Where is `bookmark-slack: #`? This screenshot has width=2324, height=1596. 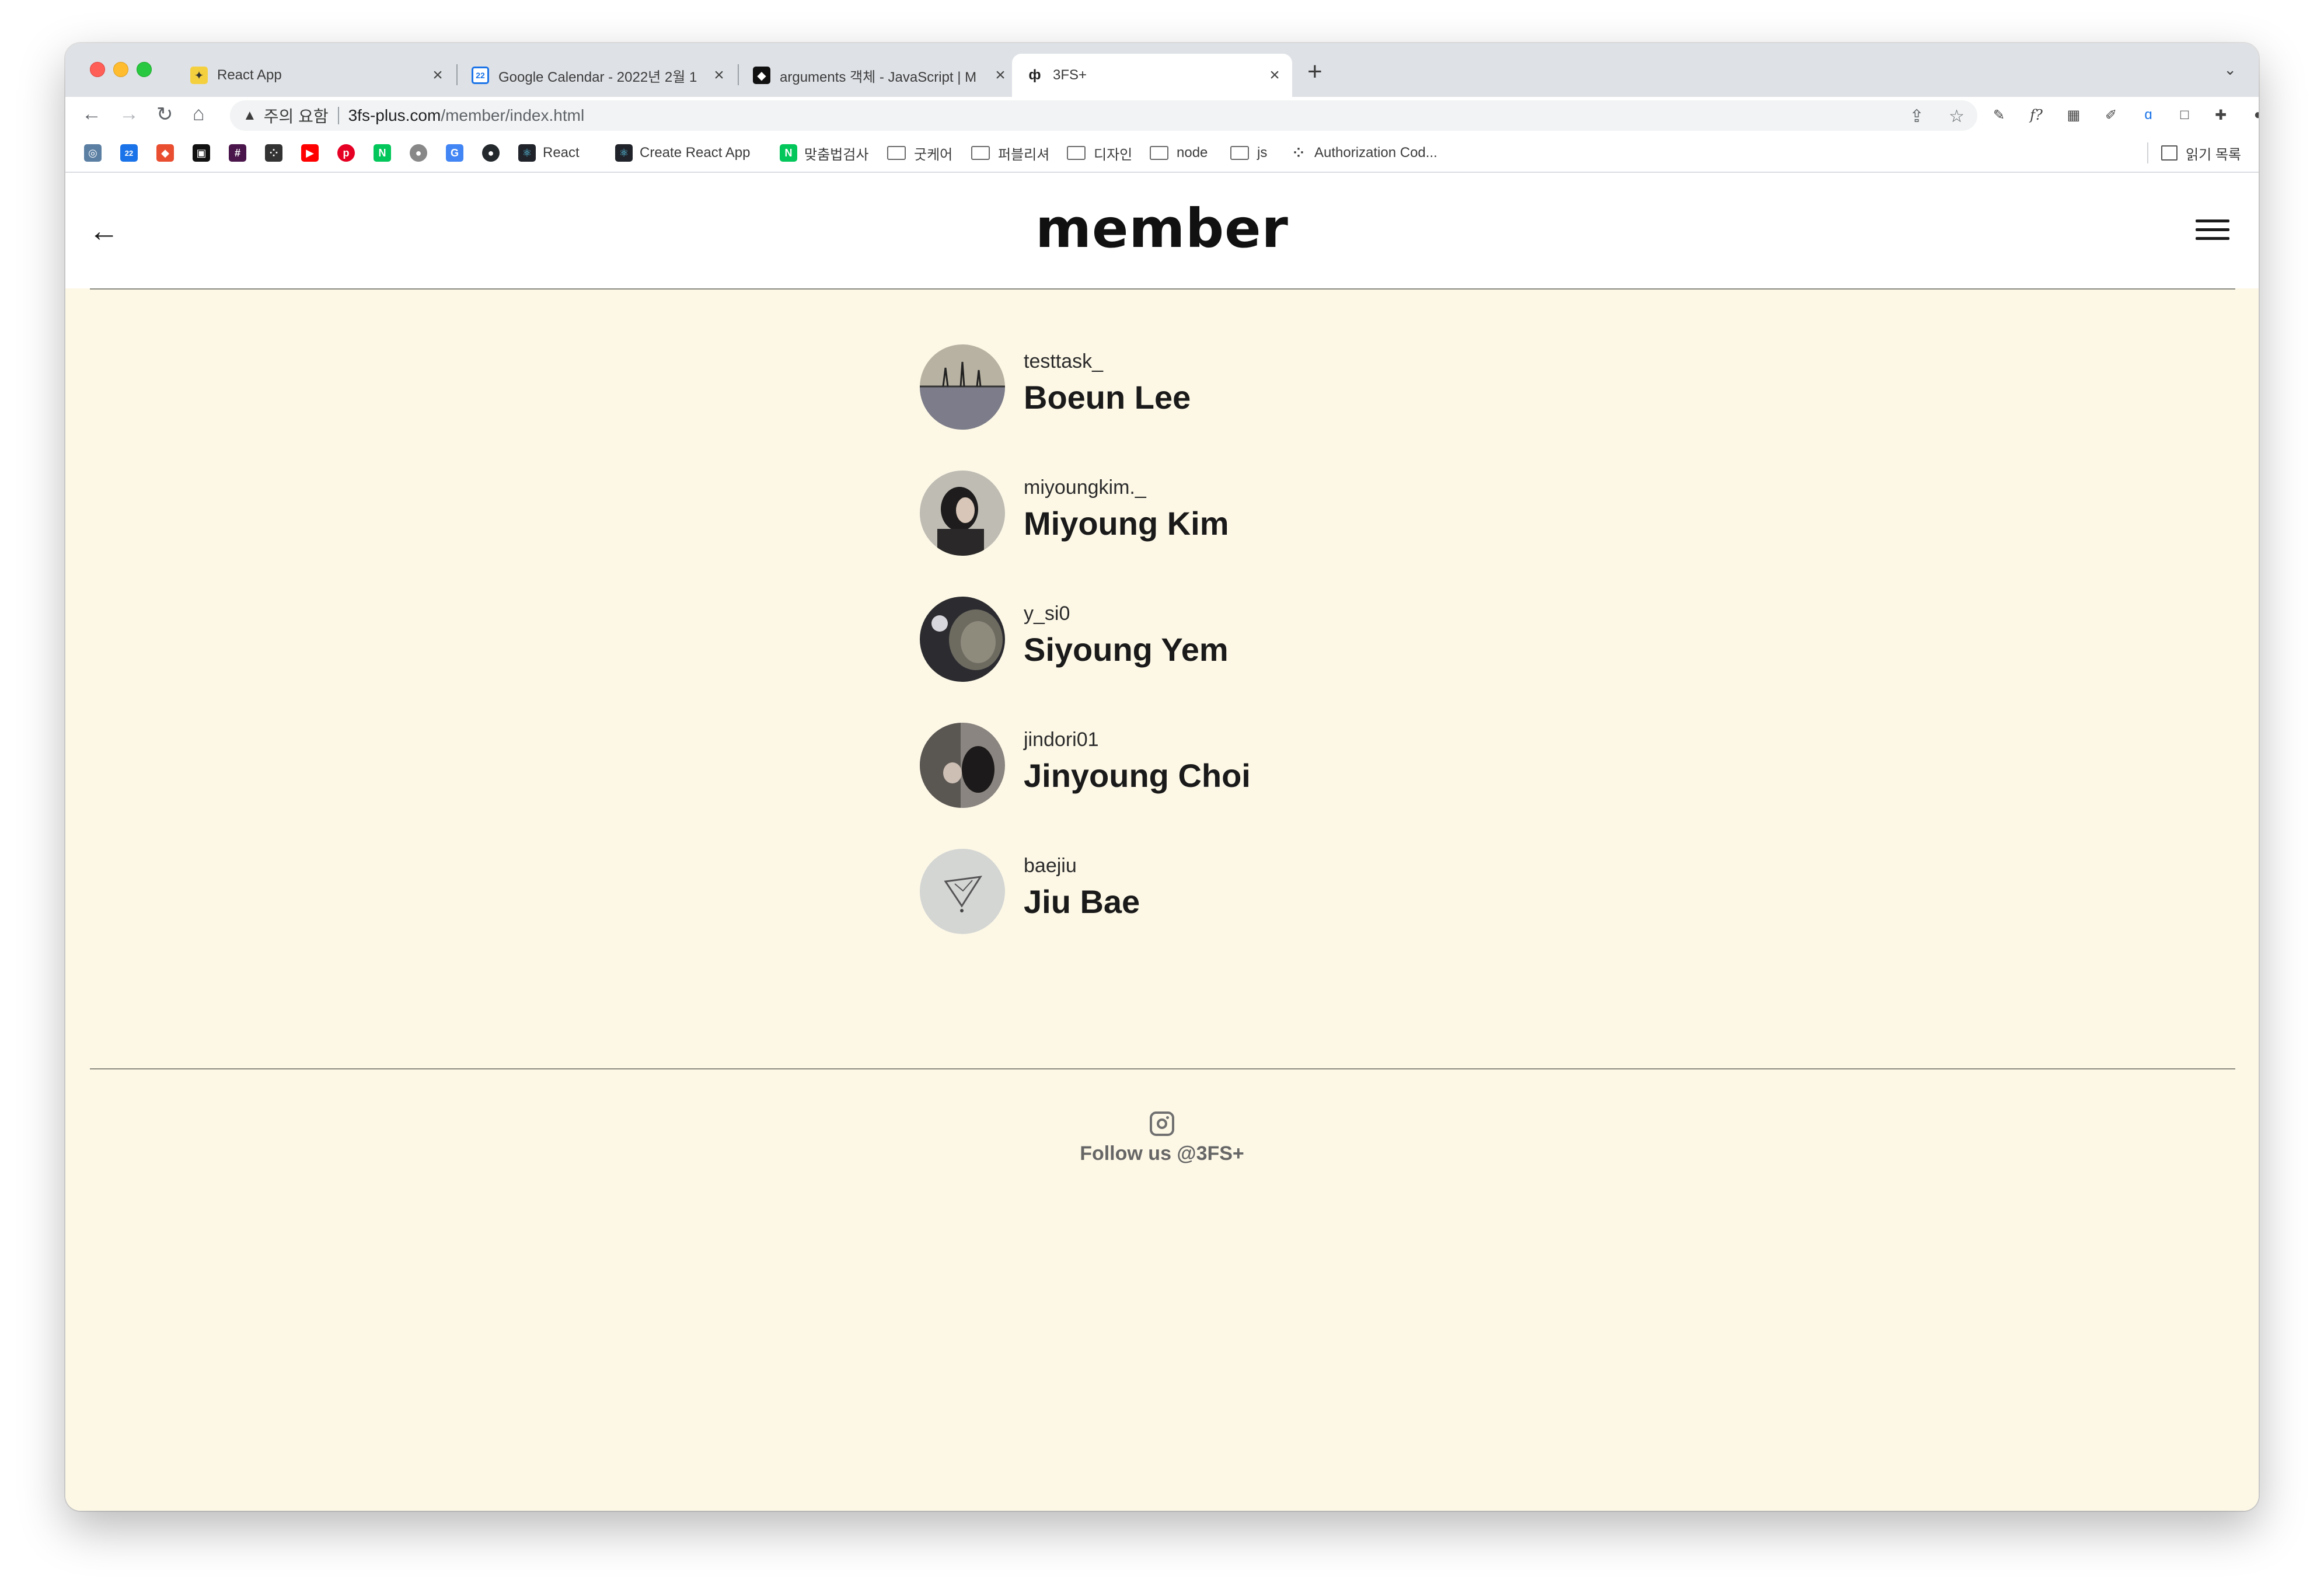 bookmark-slack: # is located at coordinates (241, 152).